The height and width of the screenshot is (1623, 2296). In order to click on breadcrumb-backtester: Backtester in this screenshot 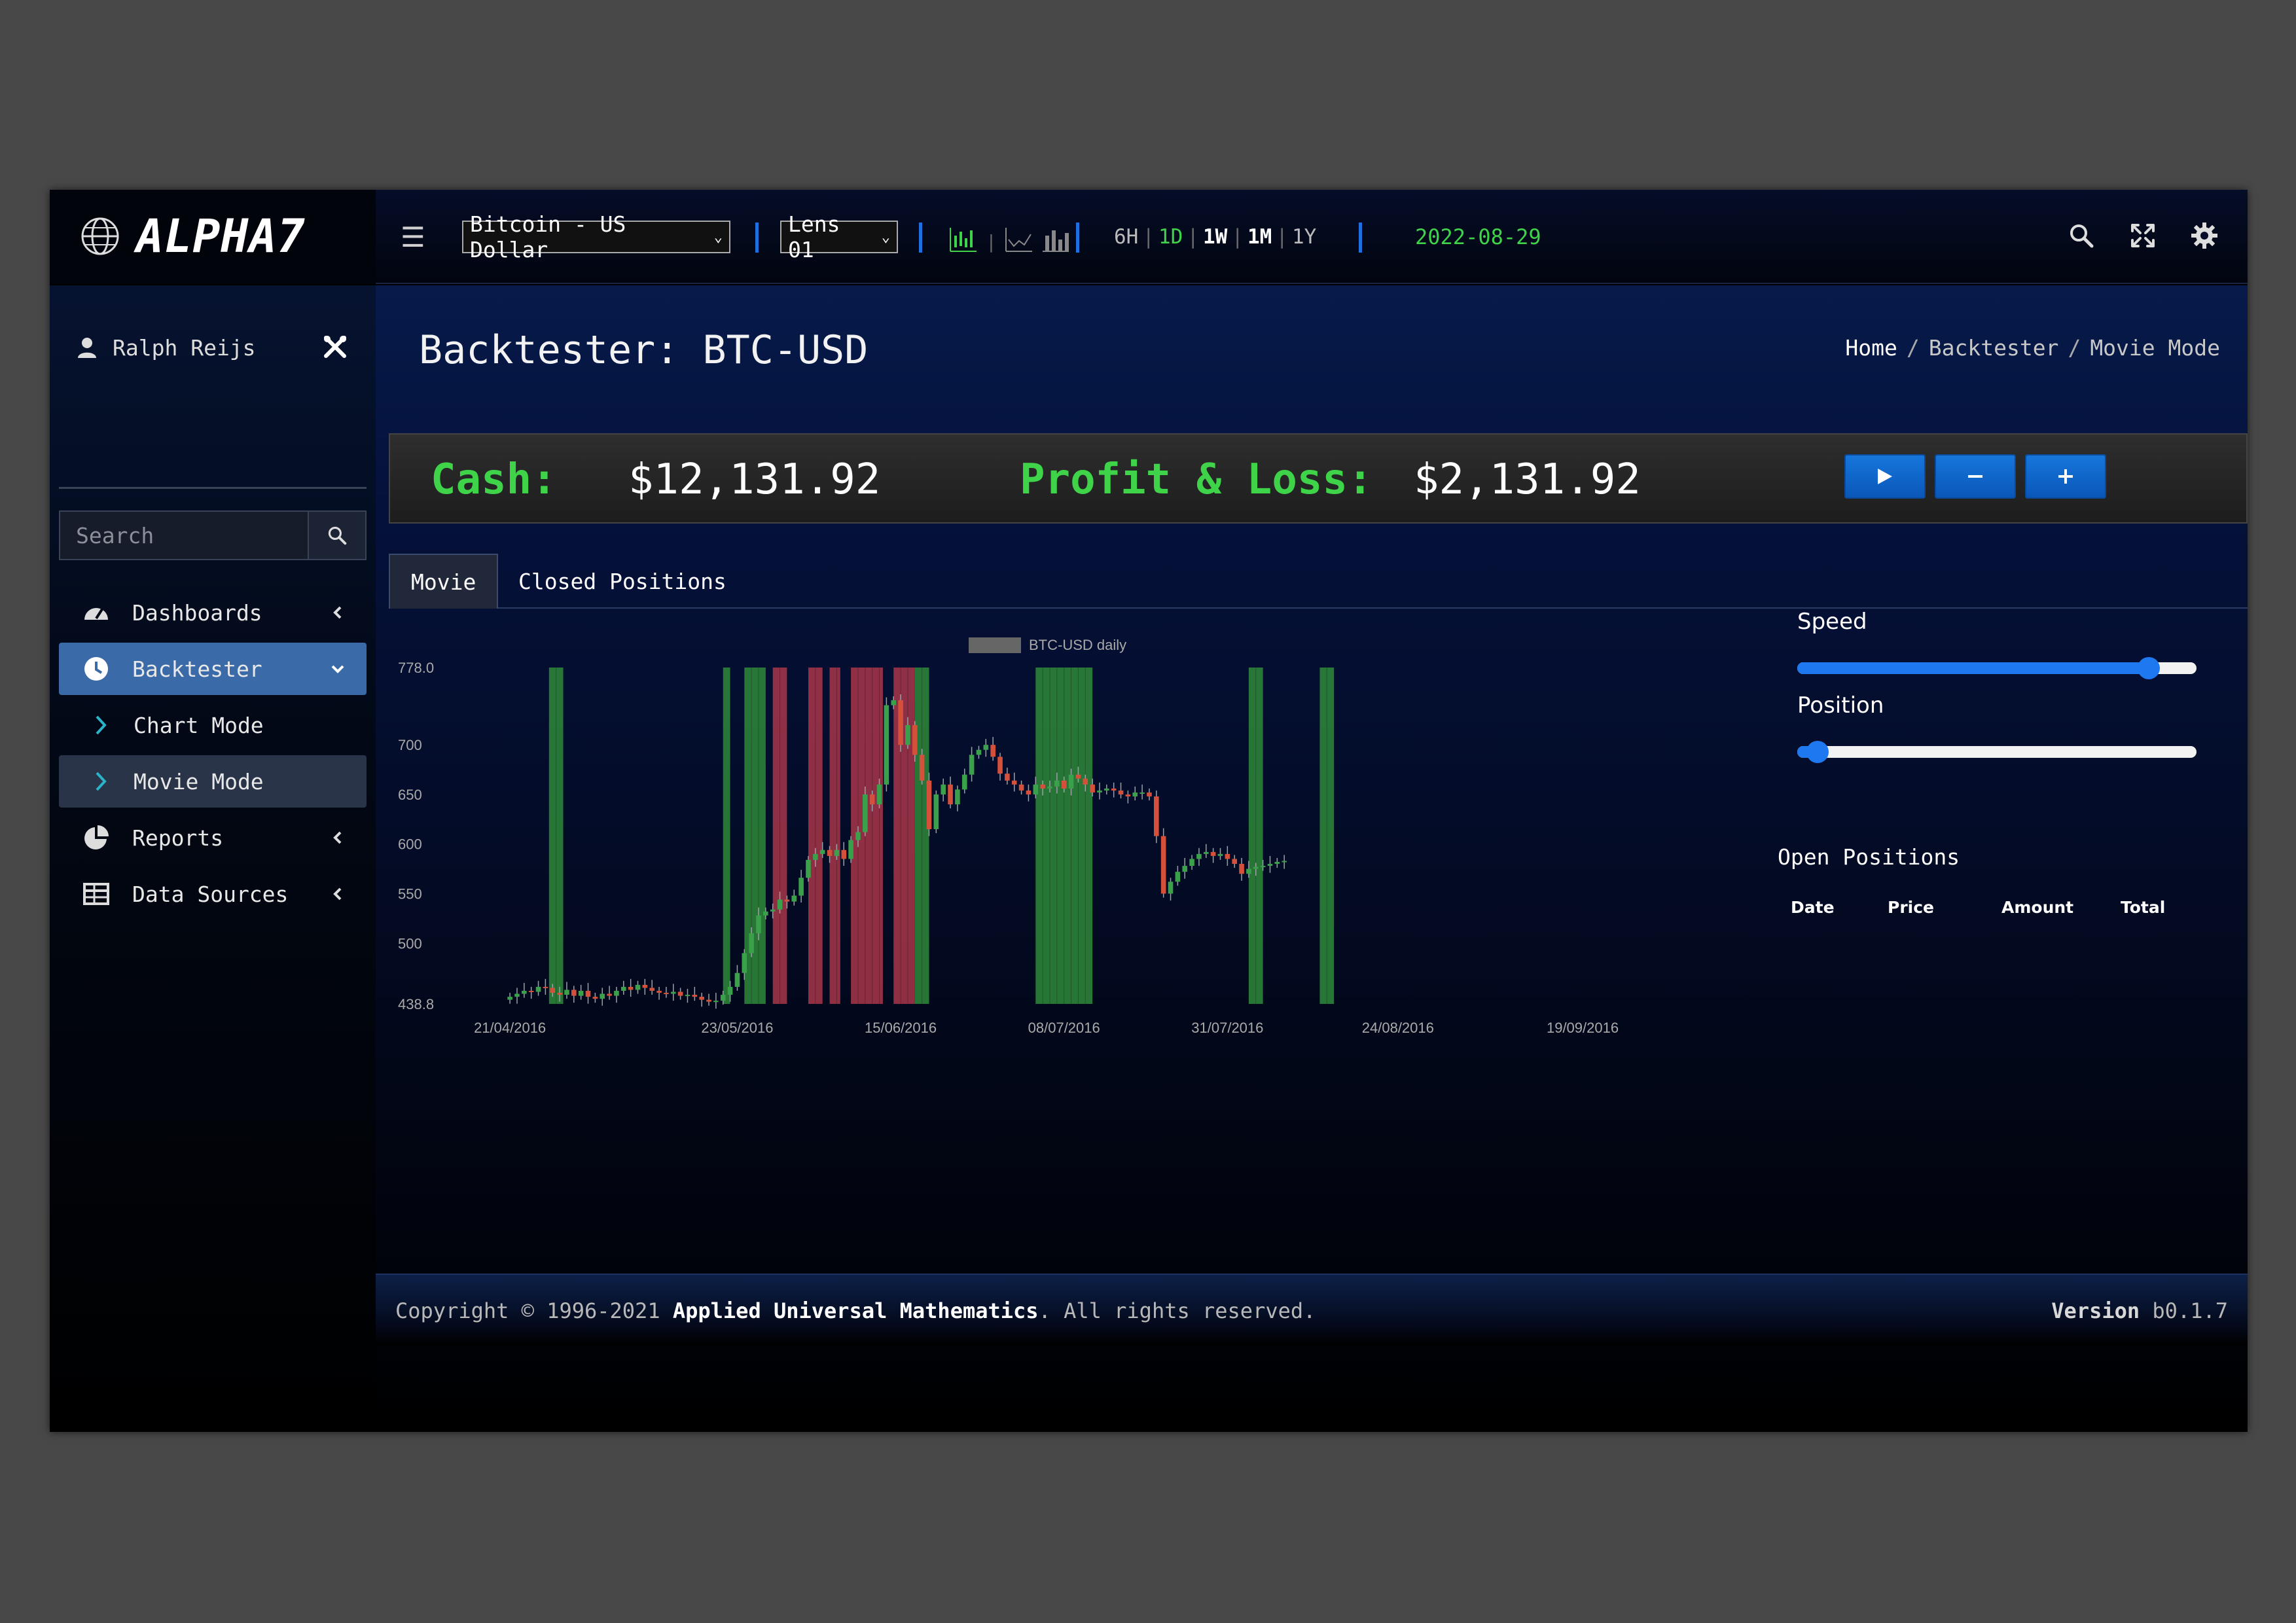, I will do `click(1994, 348)`.